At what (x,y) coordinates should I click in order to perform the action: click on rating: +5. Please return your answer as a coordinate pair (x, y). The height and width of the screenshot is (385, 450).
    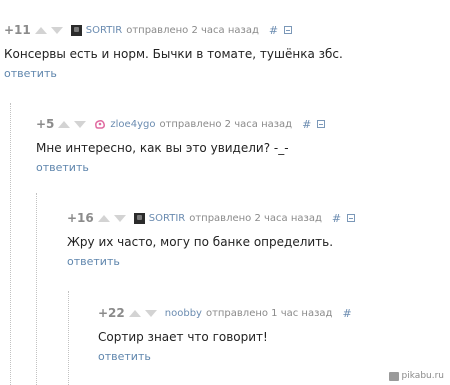
    Looking at the image, I should click on (45, 124).